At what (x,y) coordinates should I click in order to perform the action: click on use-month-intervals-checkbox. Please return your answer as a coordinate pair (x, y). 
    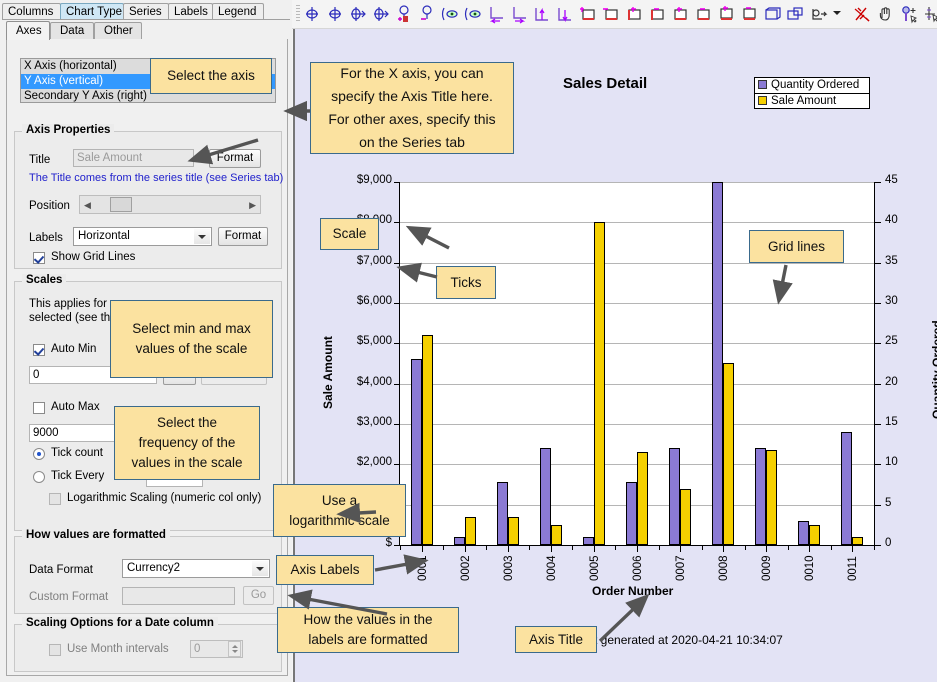
    Looking at the image, I should click on (55, 650).